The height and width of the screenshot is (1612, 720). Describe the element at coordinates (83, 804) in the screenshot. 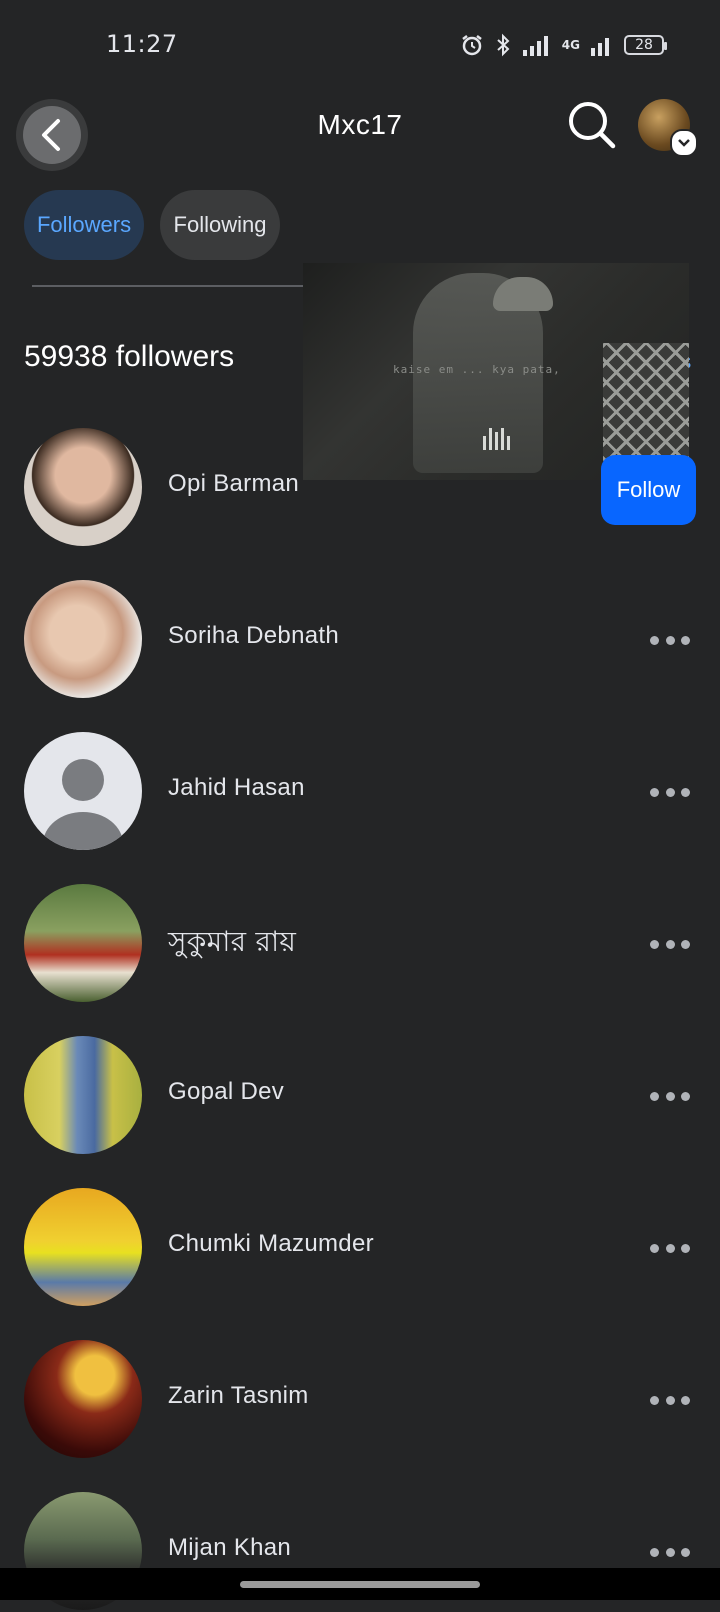

I see `default-avatar-icon` at that location.